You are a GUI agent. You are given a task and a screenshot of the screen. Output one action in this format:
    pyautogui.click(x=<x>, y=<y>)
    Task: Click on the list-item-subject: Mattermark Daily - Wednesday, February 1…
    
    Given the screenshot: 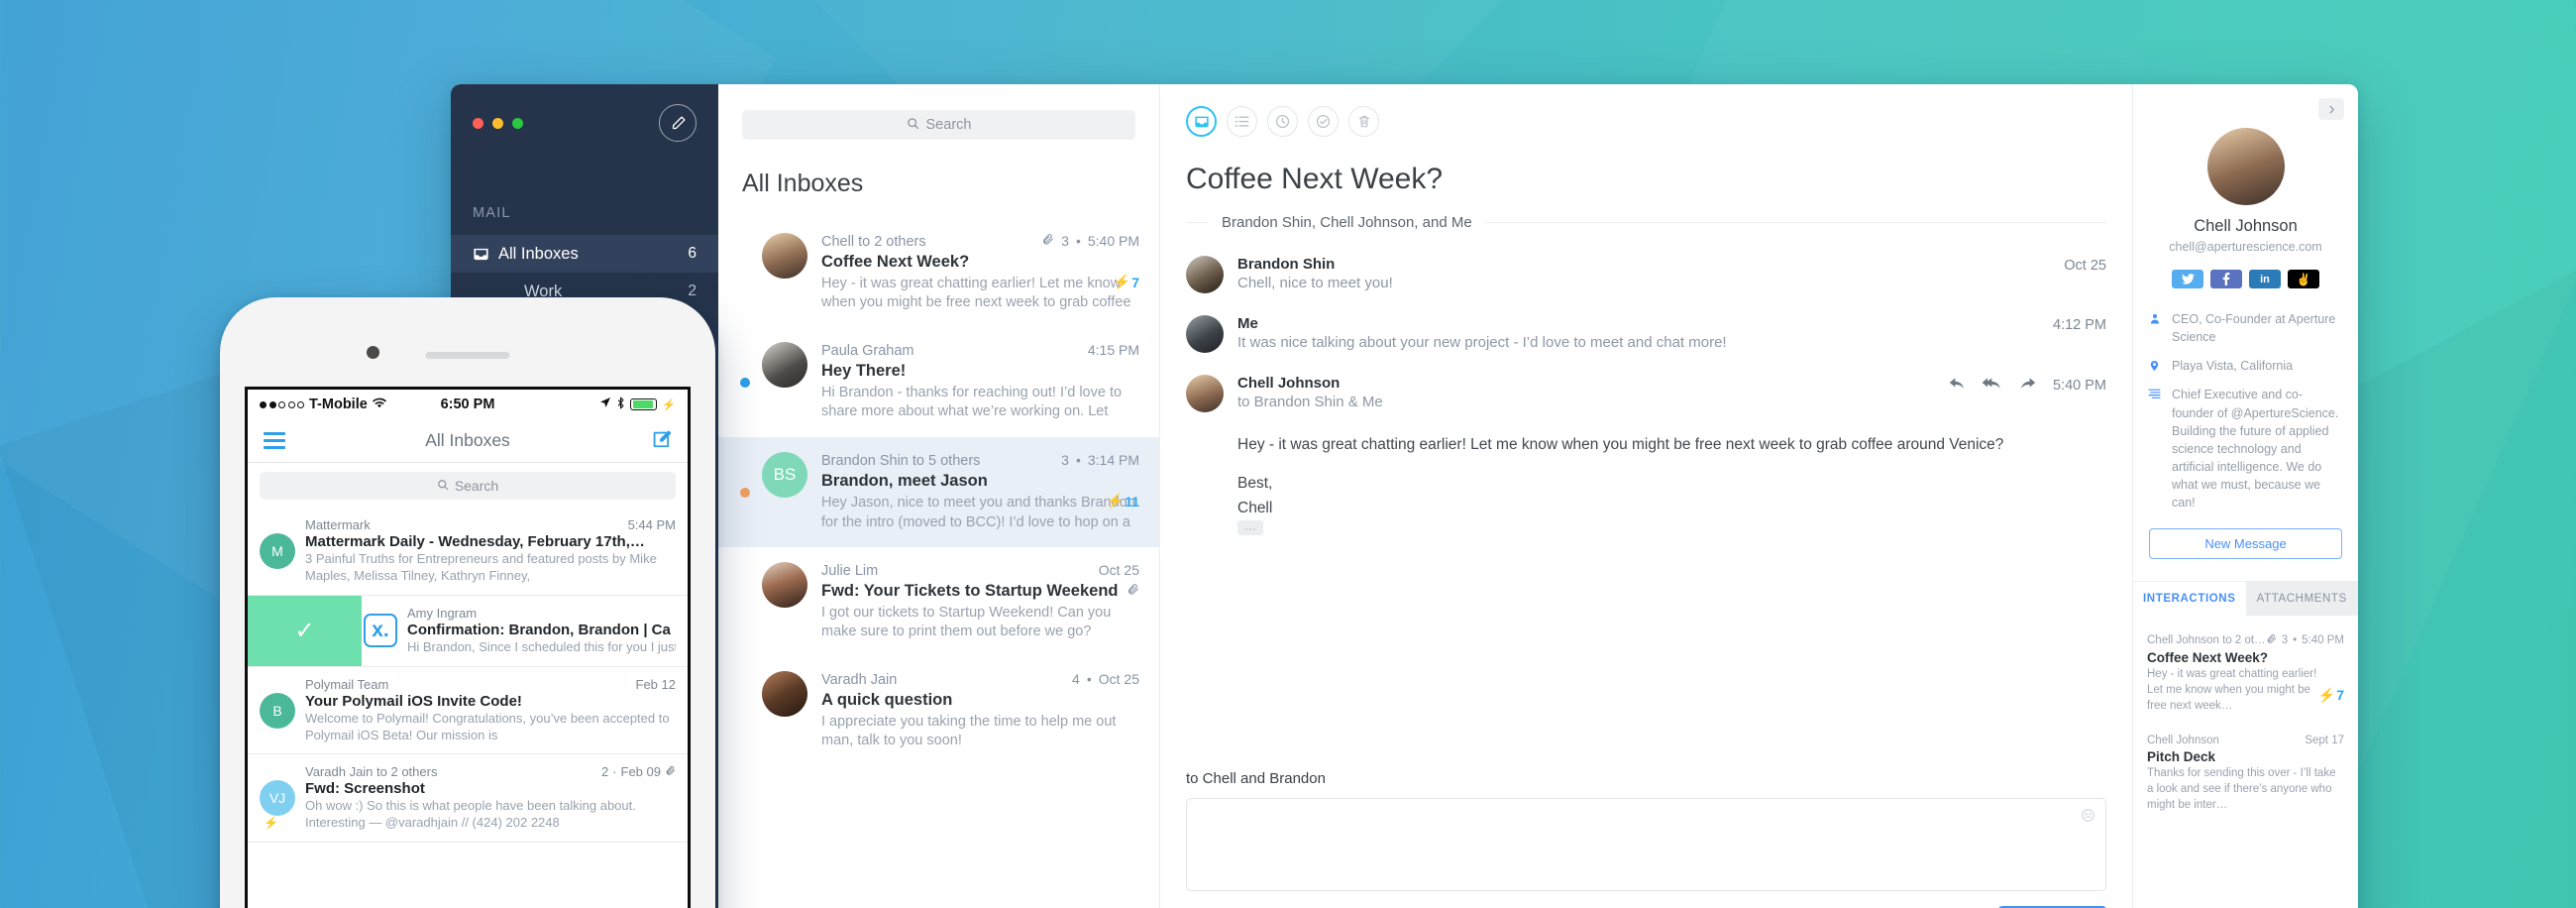 What is the action you would take?
    pyautogui.click(x=475, y=541)
    